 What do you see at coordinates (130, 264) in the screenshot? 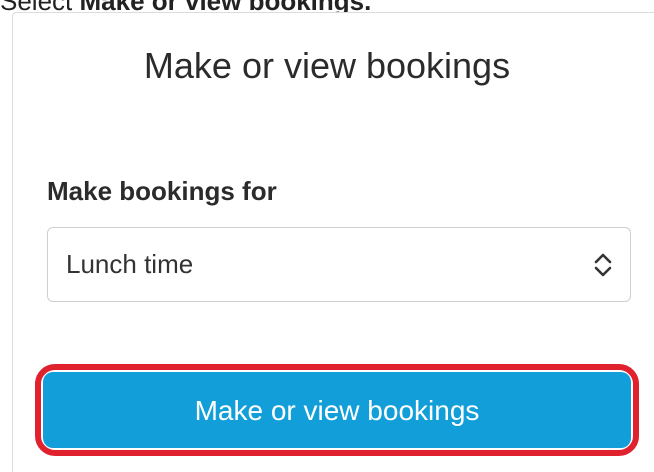
I see `select-value: Lunch time` at bounding box center [130, 264].